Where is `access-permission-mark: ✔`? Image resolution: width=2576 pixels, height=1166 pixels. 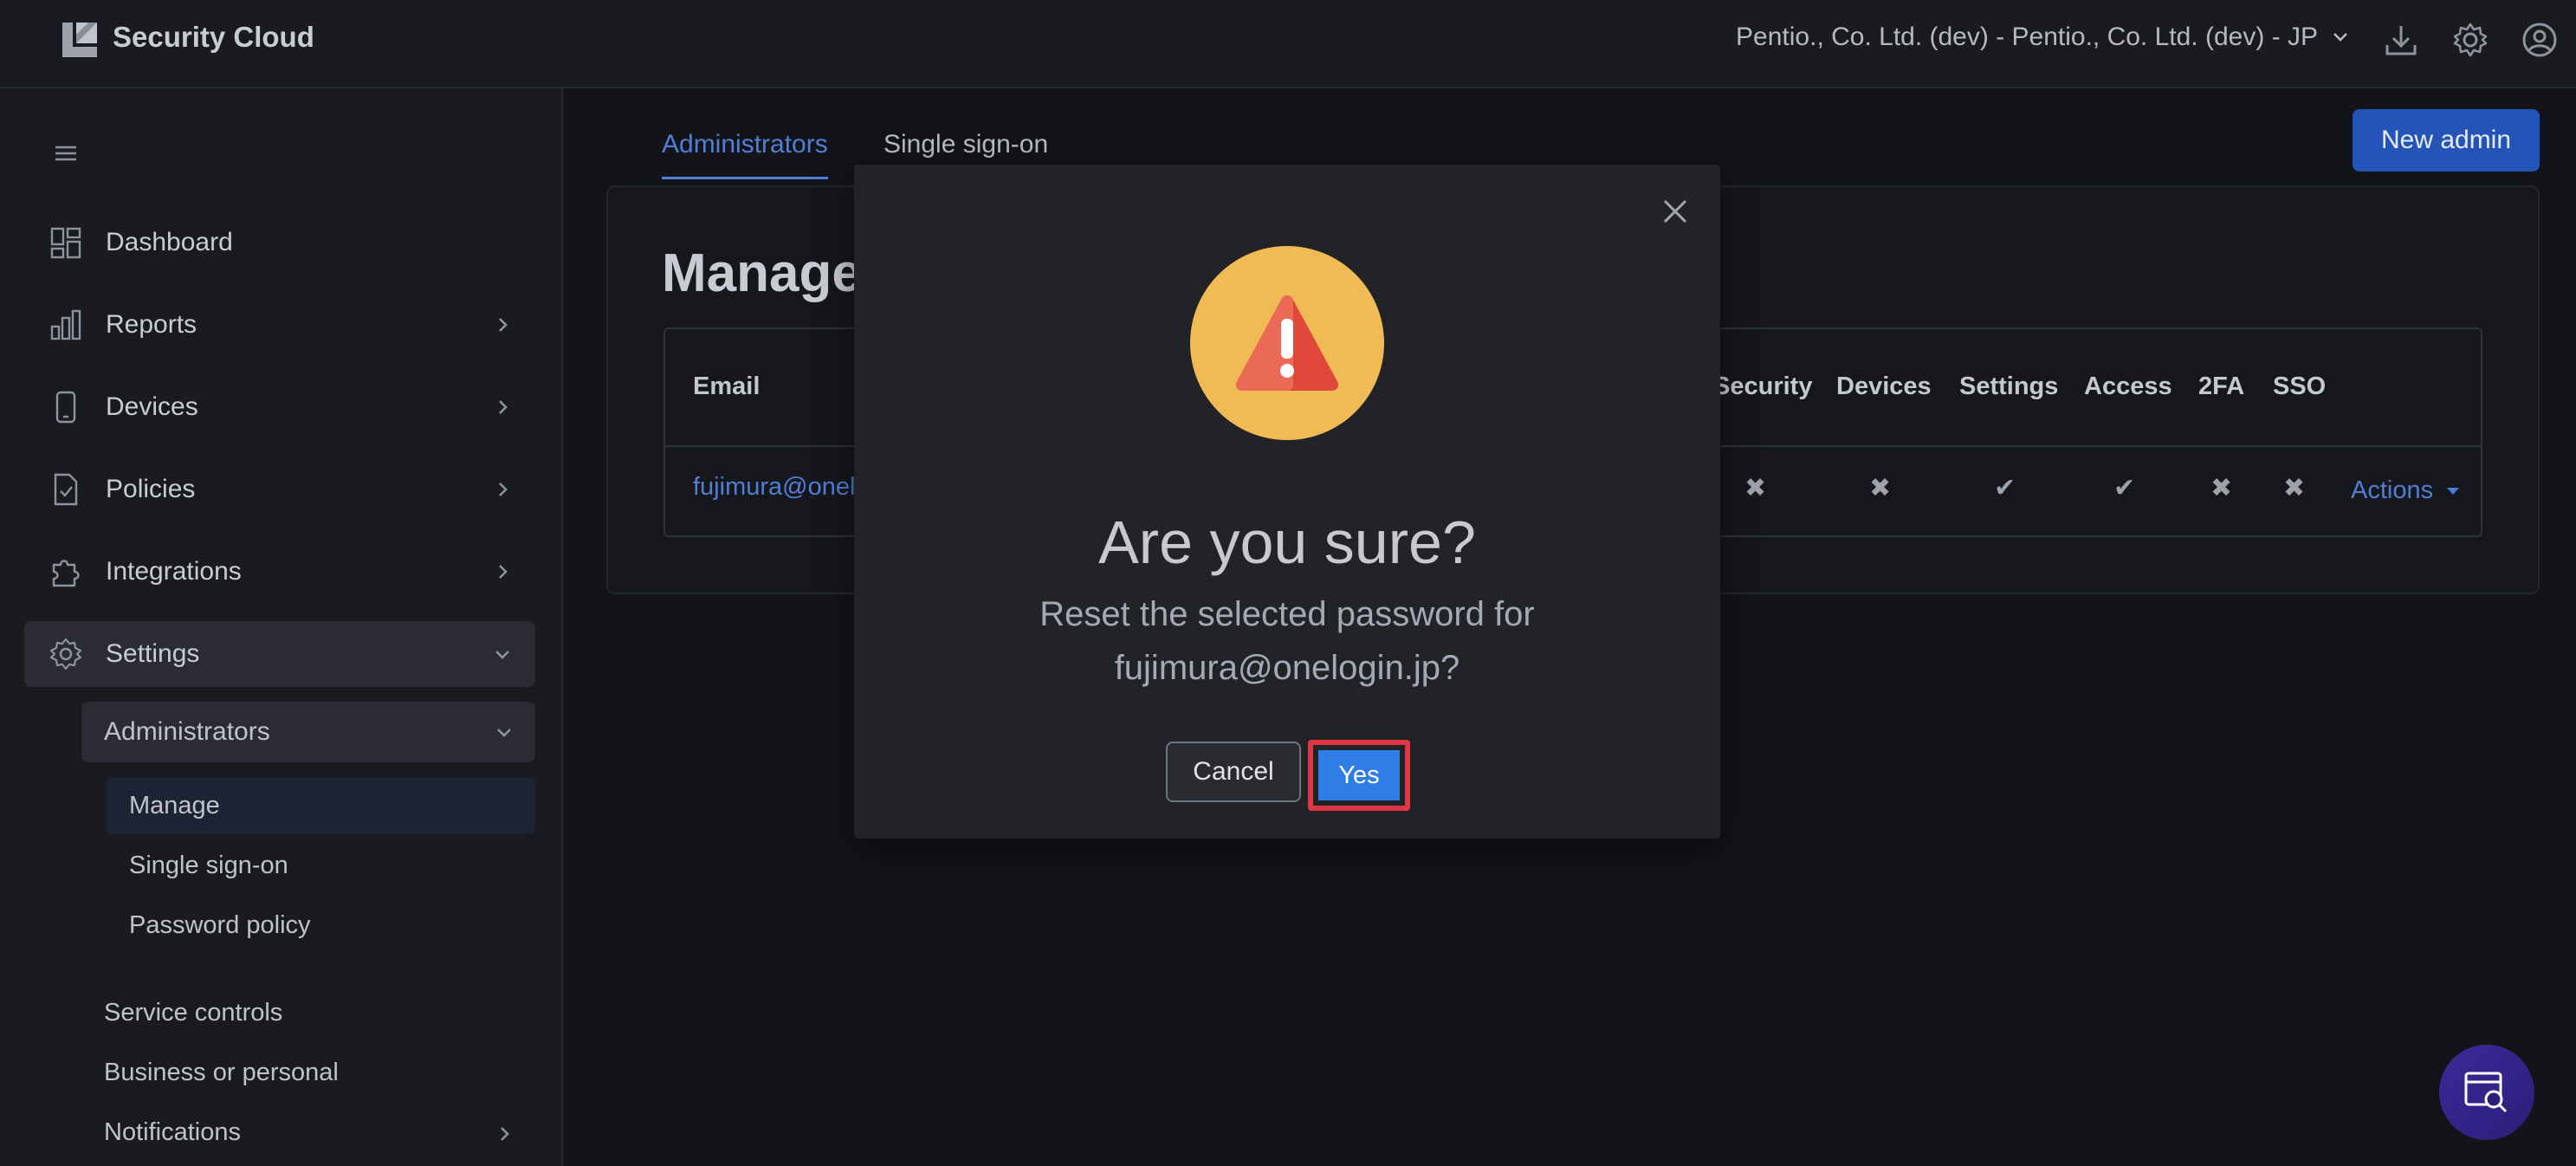 access-permission-mark: ✔ is located at coordinates (2124, 488).